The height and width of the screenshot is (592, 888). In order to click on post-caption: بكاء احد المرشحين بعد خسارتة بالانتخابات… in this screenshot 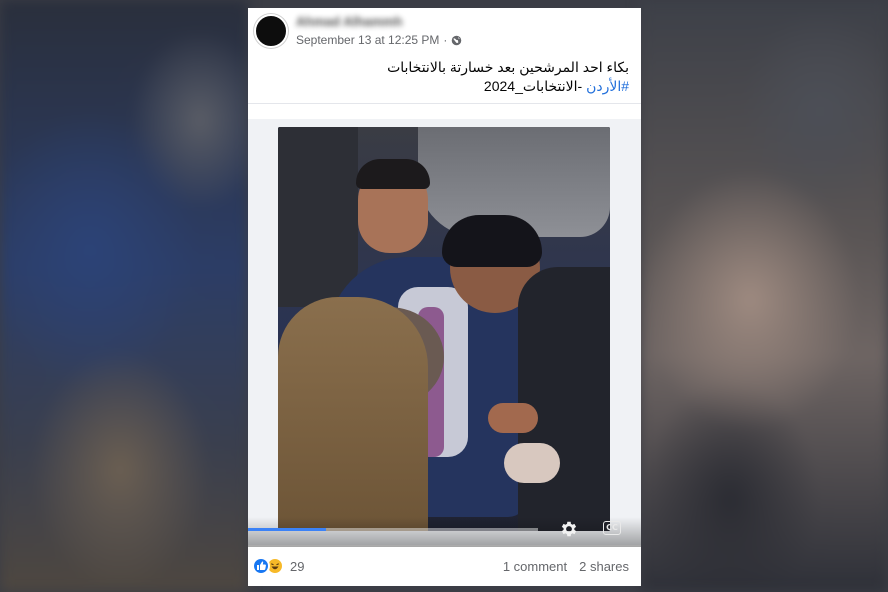, I will do `click(459, 77)`.